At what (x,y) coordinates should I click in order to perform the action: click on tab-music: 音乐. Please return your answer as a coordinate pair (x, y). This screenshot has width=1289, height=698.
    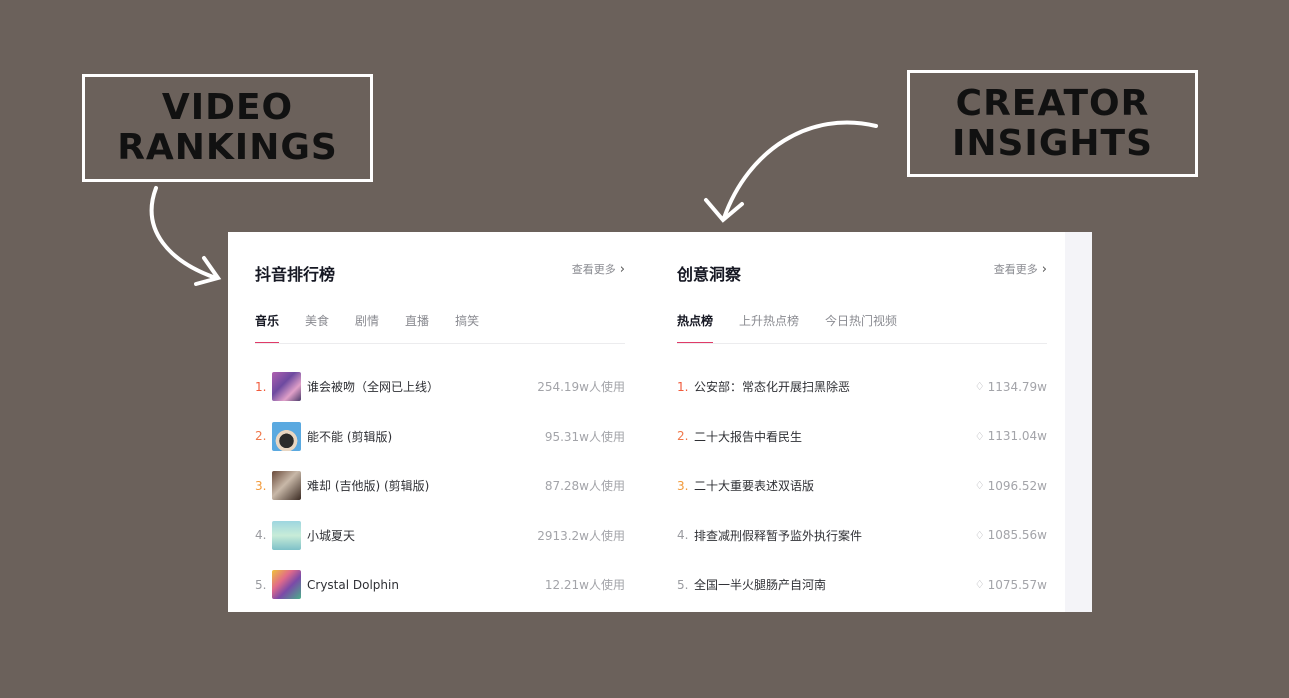
    Looking at the image, I should click on (267, 328).